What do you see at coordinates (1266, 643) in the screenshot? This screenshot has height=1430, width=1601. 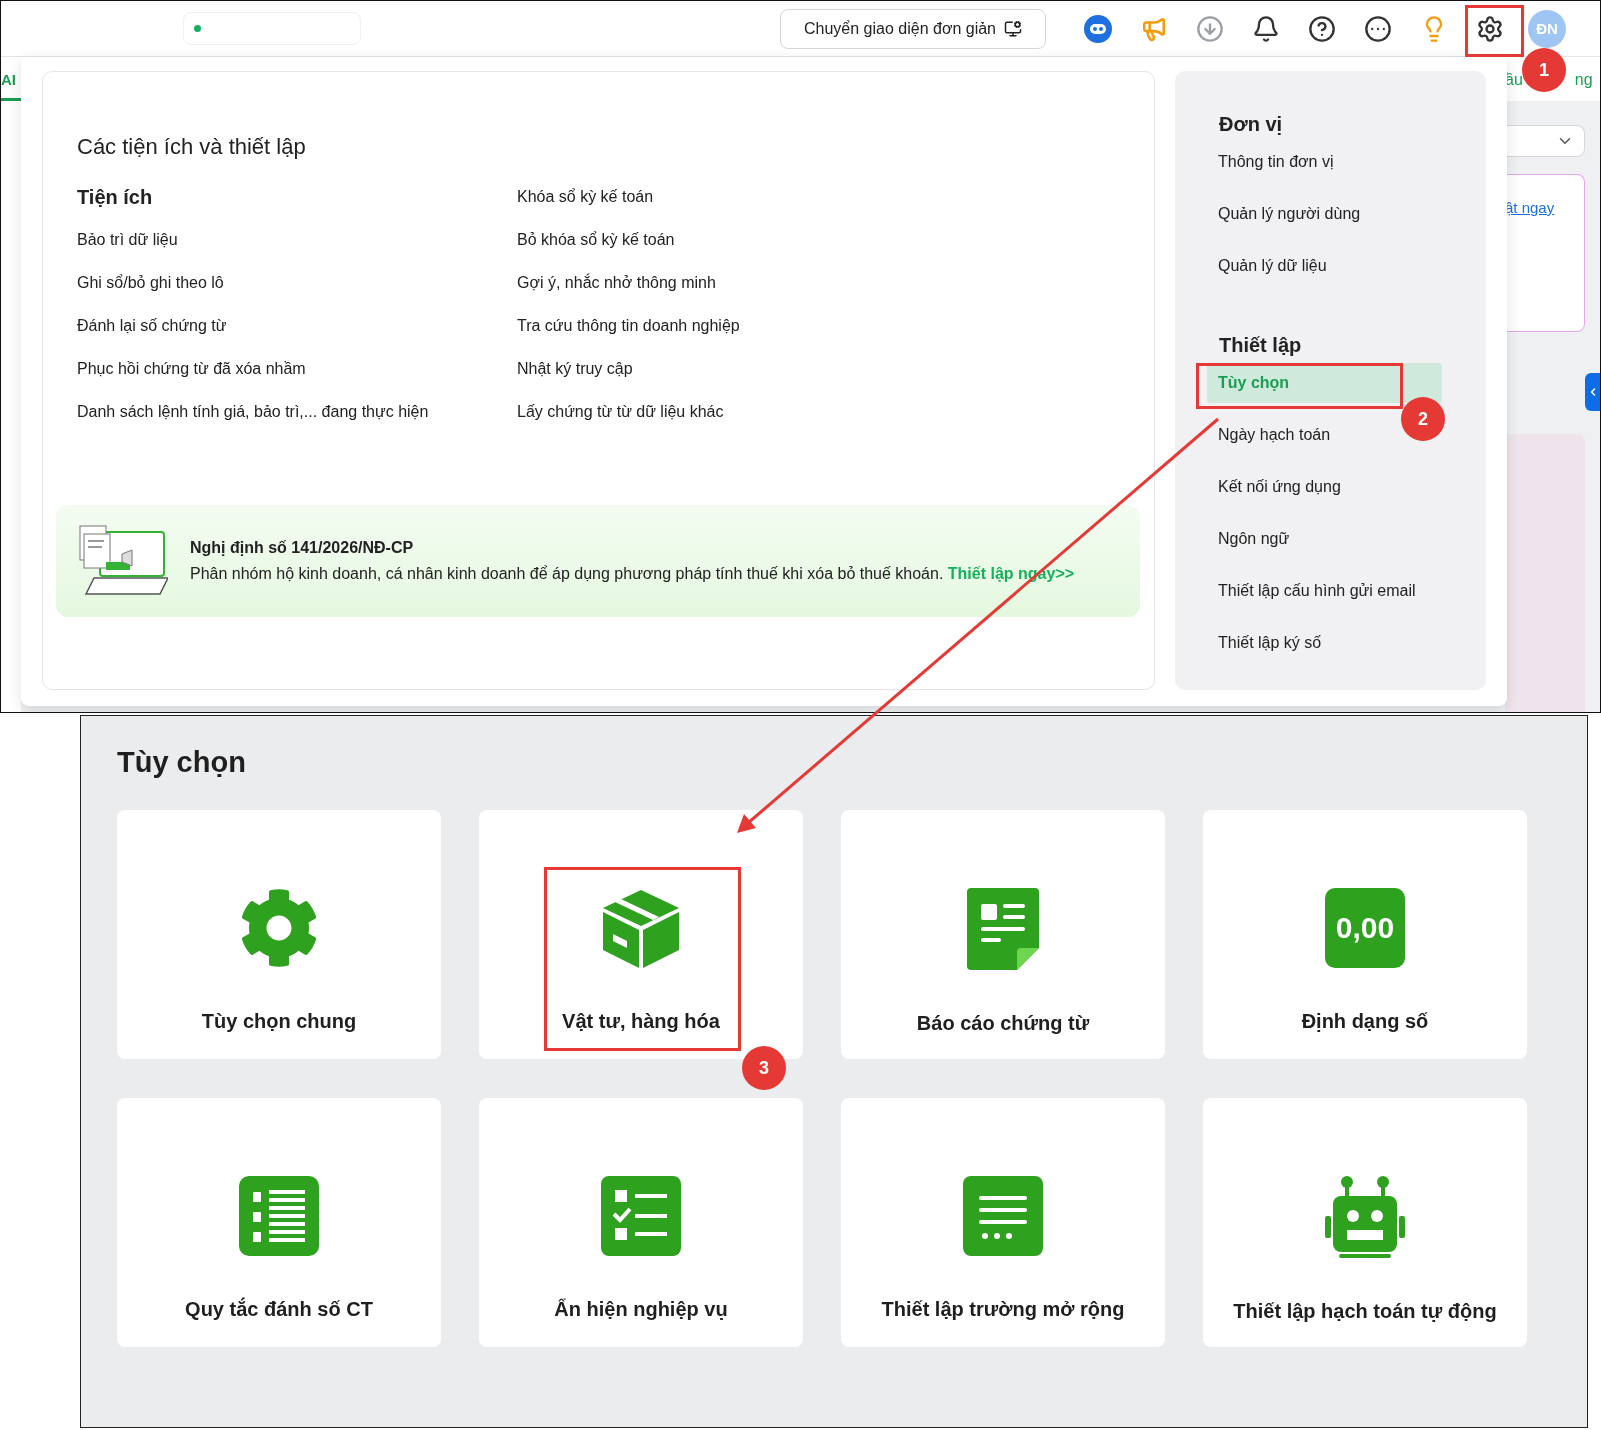 I see `menu-item: Thiết lập ký số` at bounding box center [1266, 643].